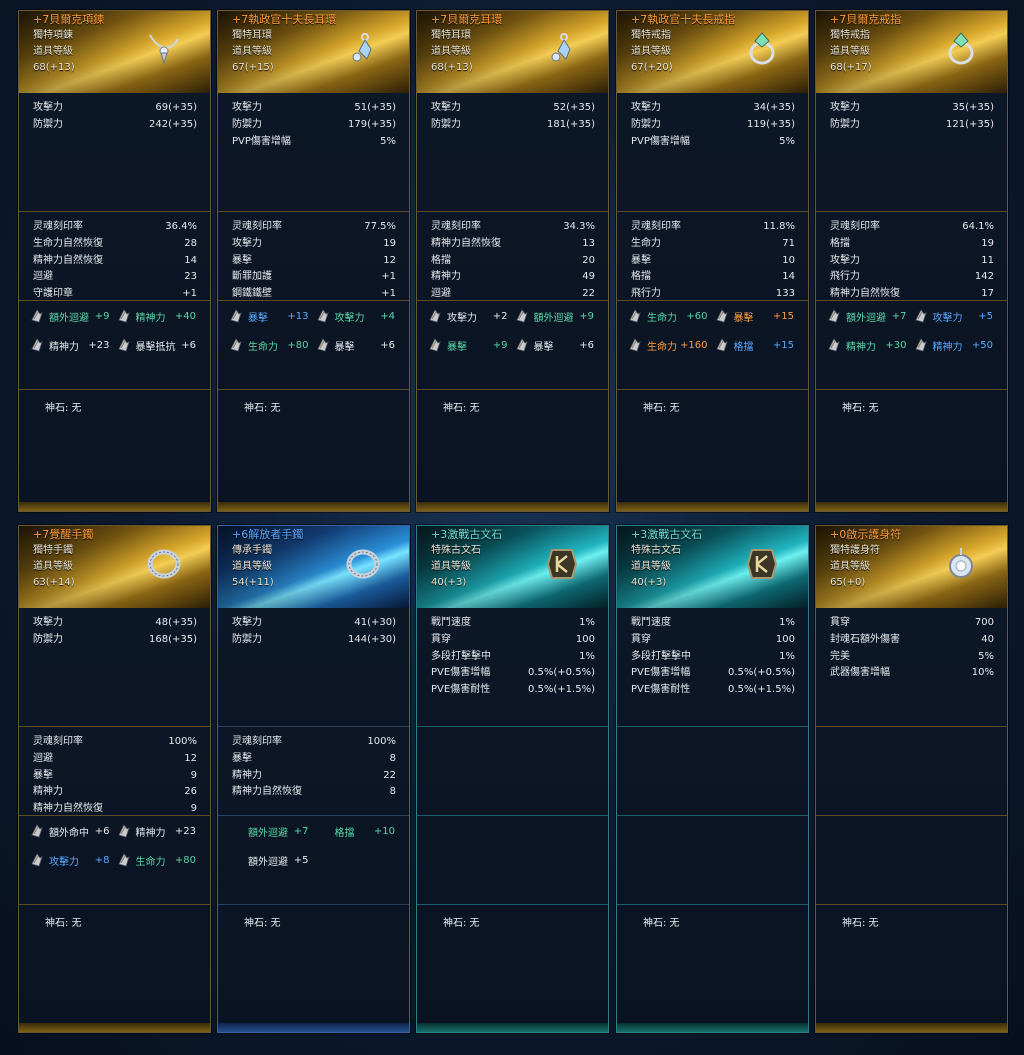 The image size is (1024, 1055). I want to click on stat-name: 防禦力, so click(48, 124).